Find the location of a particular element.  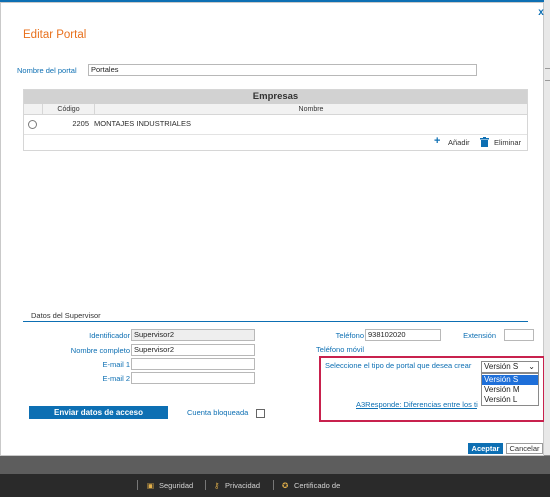

email1-field is located at coordinates (193, 364).